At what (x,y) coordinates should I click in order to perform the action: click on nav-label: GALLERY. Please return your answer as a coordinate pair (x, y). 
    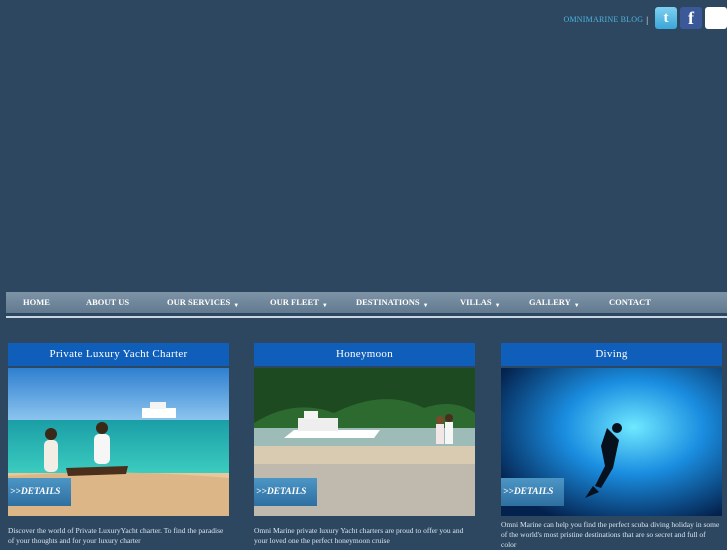
    Looking at the image, I should click on (550, 302).